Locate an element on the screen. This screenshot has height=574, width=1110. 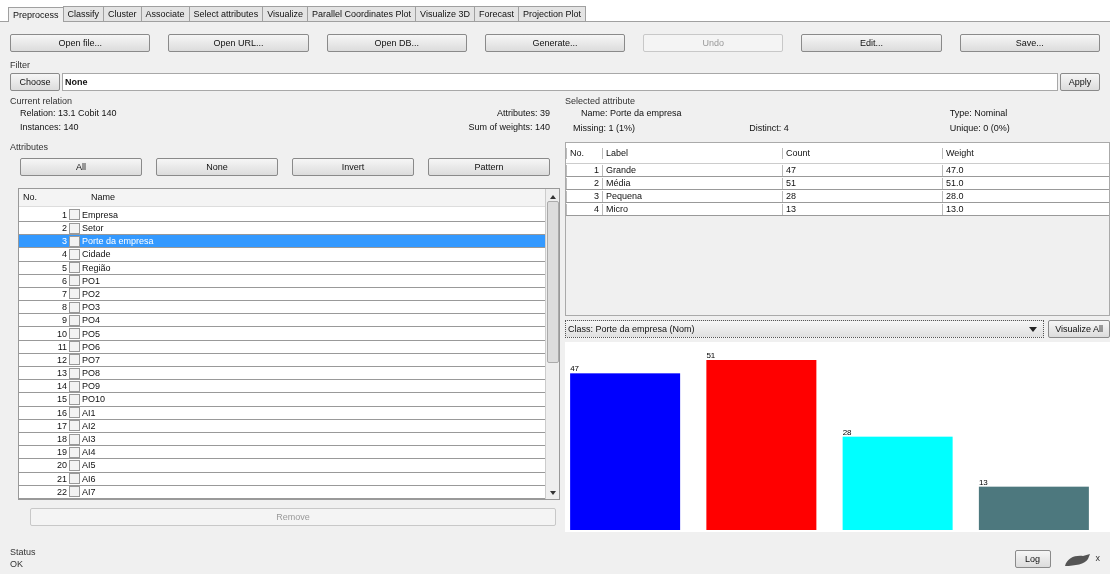
tab: Parallel Coordinates Plot is located at coordinates (362, 13).